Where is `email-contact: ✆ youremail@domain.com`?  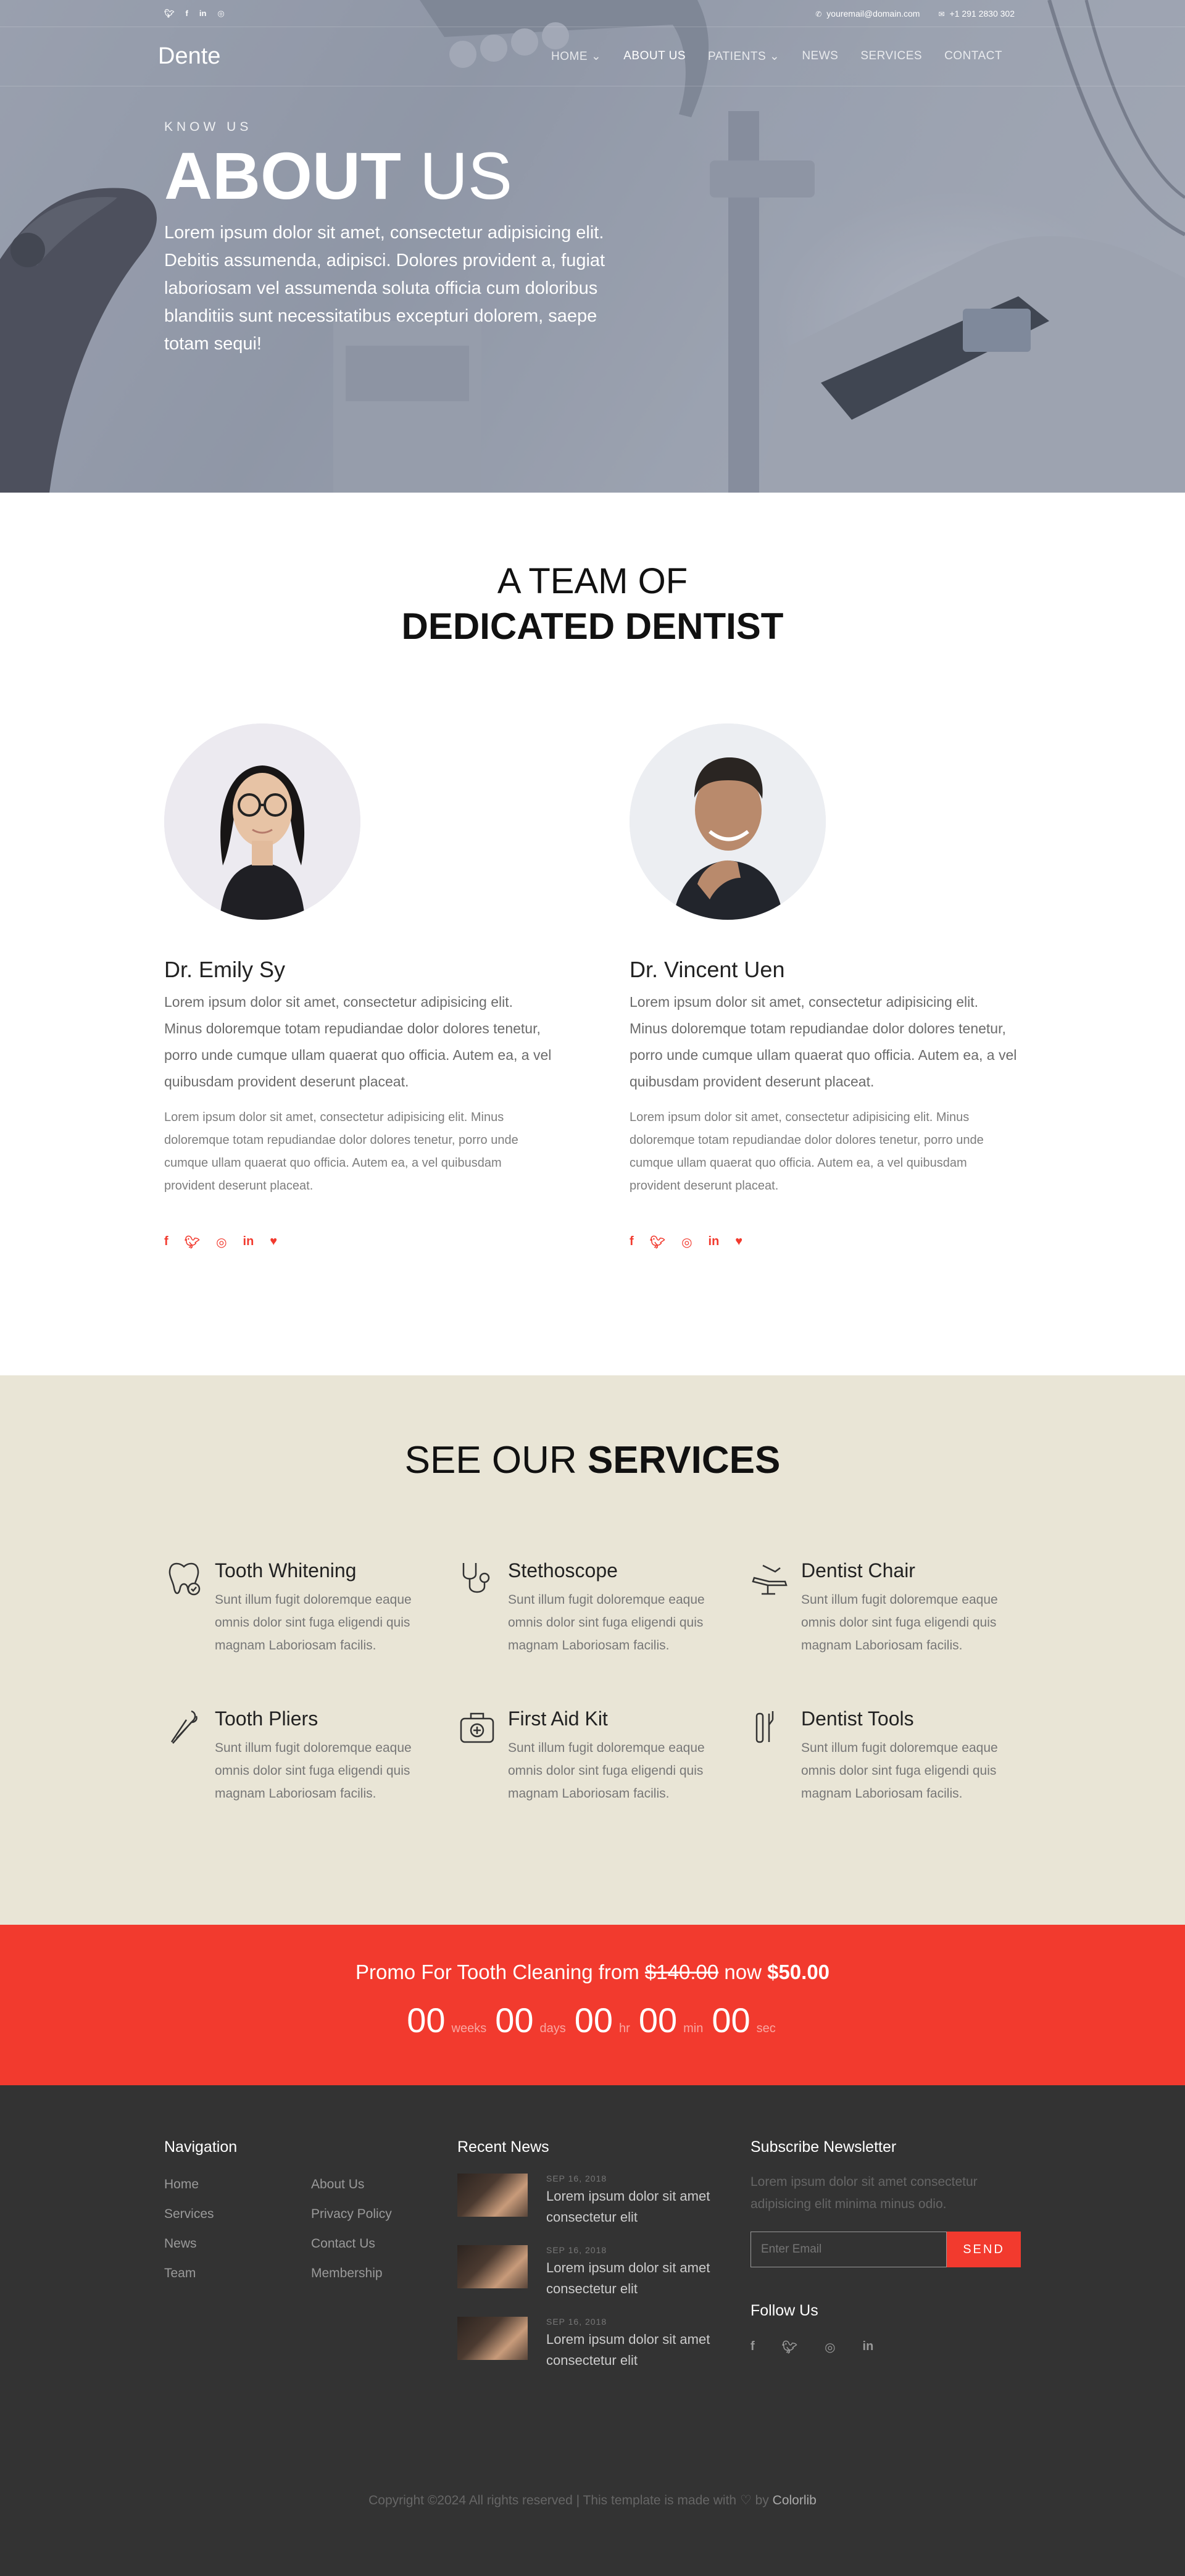 email-contact: ✆ youremail@domain.com is located at coordinates (867, 14).